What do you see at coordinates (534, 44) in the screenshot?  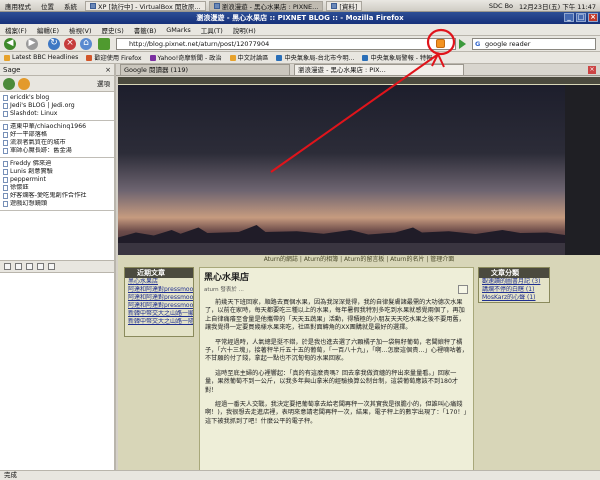 I see `search-box: G google reader` at bounding box center [534, 44].